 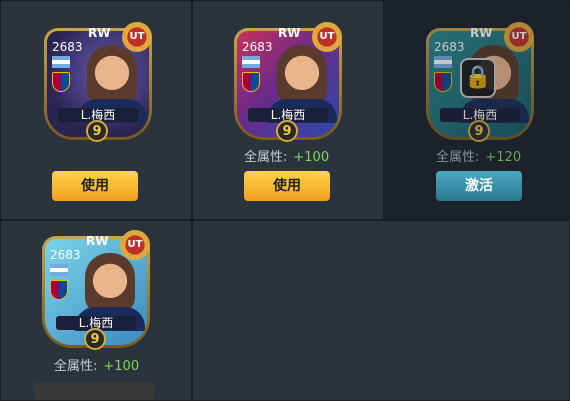 I want to click on player-card-3: RW 2683 UT 🔒 L.梅西 9, so click(x=480, y=82).